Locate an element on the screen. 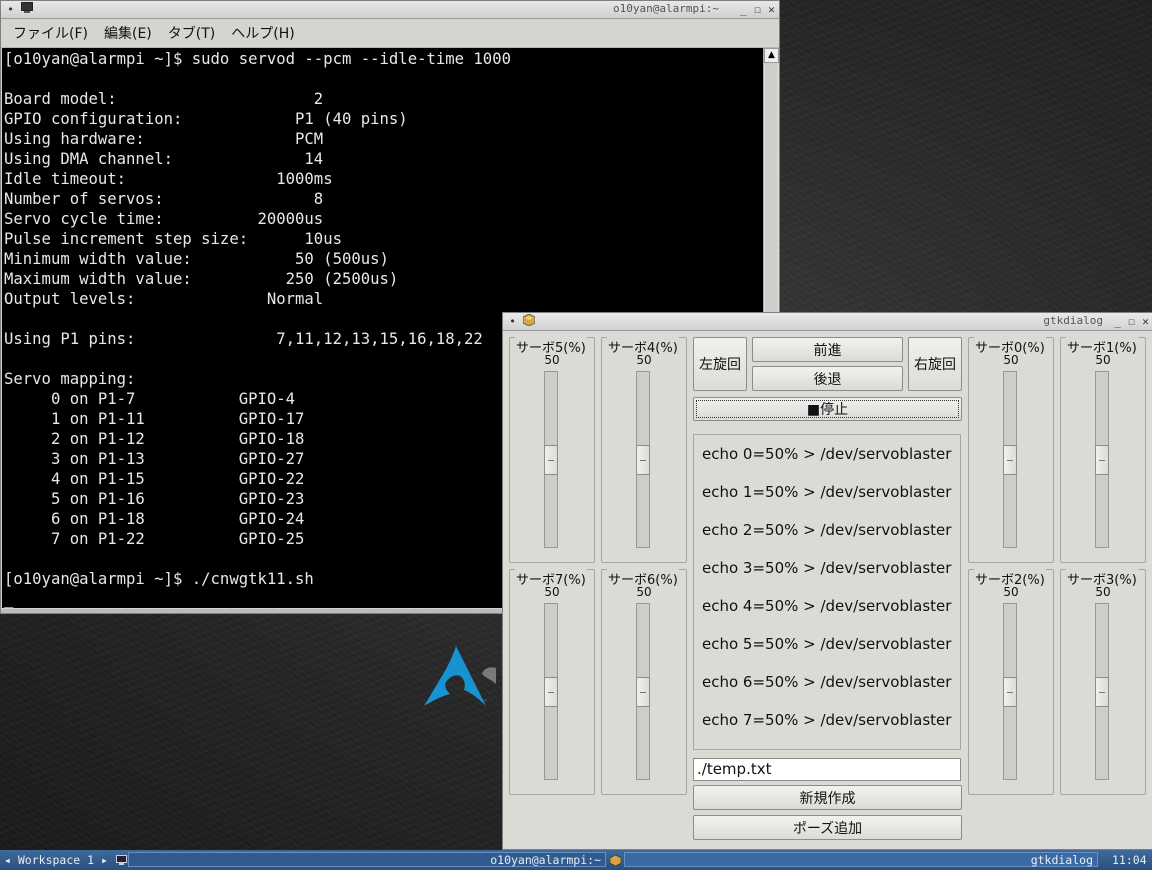 The height and width of the screenshot is (870, 1152). task-gtkdialog: gtkdialog is located at coordinates (861, 859).